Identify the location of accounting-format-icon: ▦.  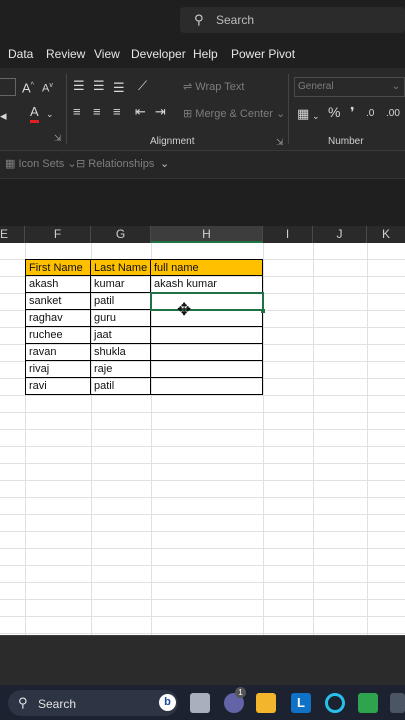
(303, 114).